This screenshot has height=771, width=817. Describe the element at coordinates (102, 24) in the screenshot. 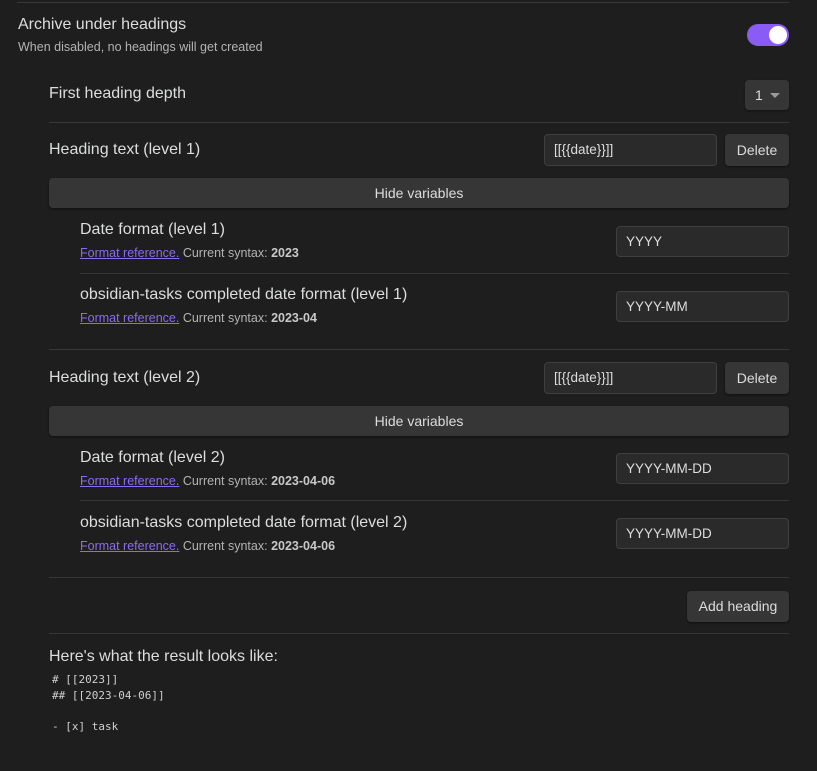

I see `archive-title: Archive under headings` at that location.